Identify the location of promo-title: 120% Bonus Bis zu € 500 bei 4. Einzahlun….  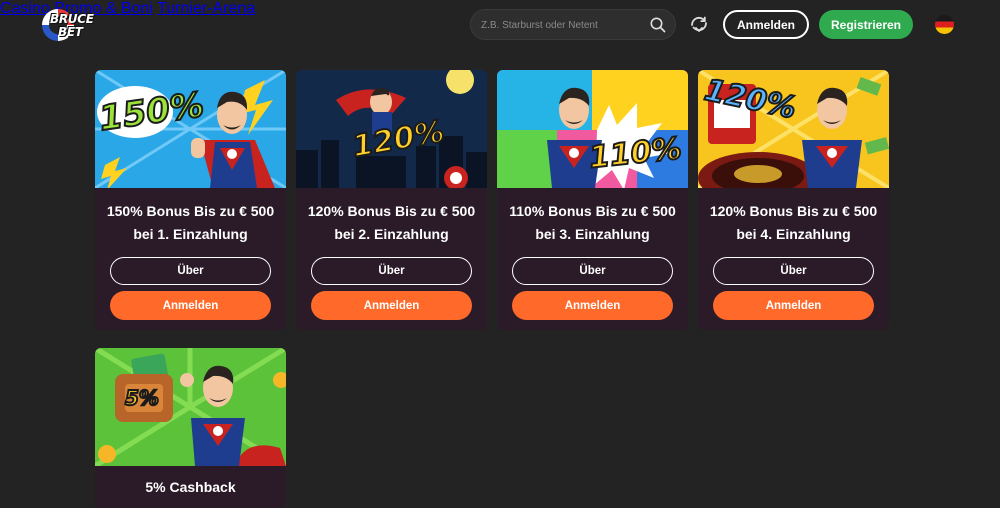
(793, 222).